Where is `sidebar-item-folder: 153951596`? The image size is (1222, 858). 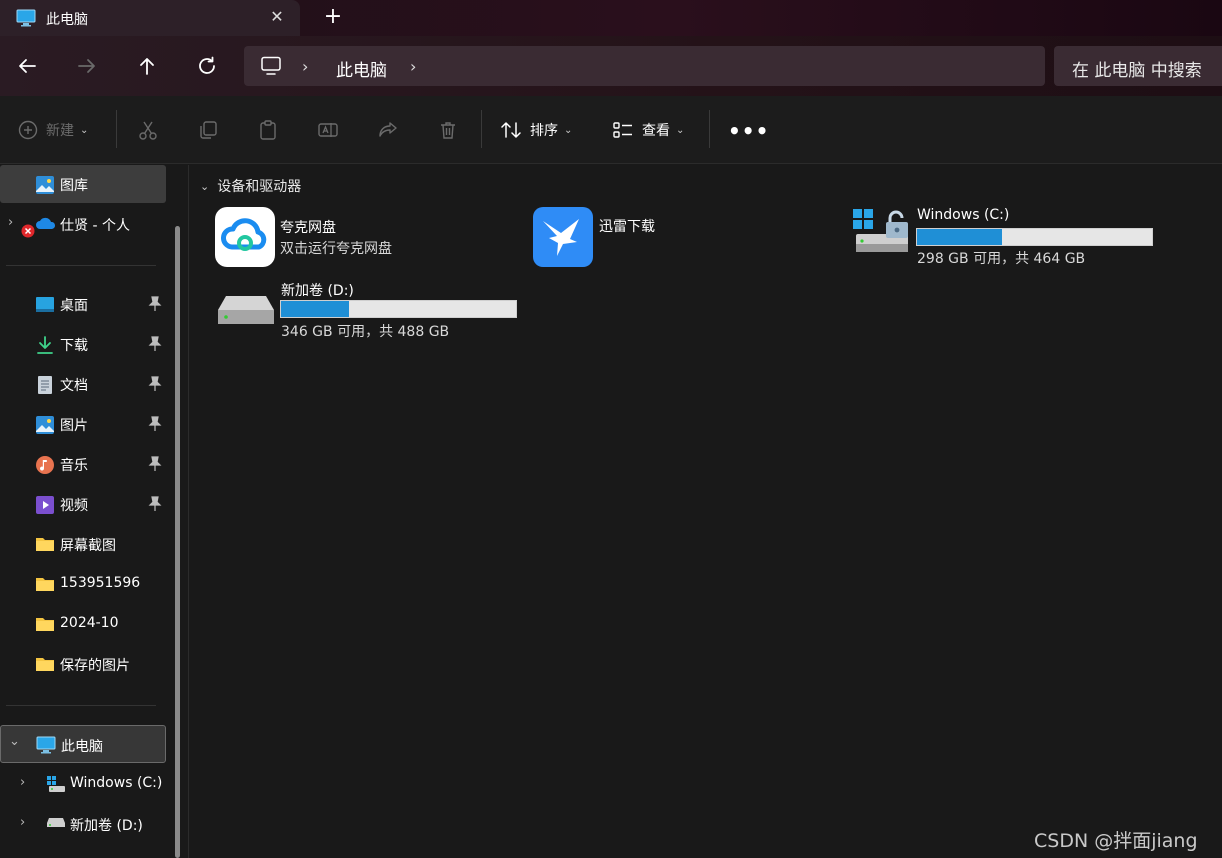
sidebar-item-folder: 153951596 is located at coordinates (83, 584).